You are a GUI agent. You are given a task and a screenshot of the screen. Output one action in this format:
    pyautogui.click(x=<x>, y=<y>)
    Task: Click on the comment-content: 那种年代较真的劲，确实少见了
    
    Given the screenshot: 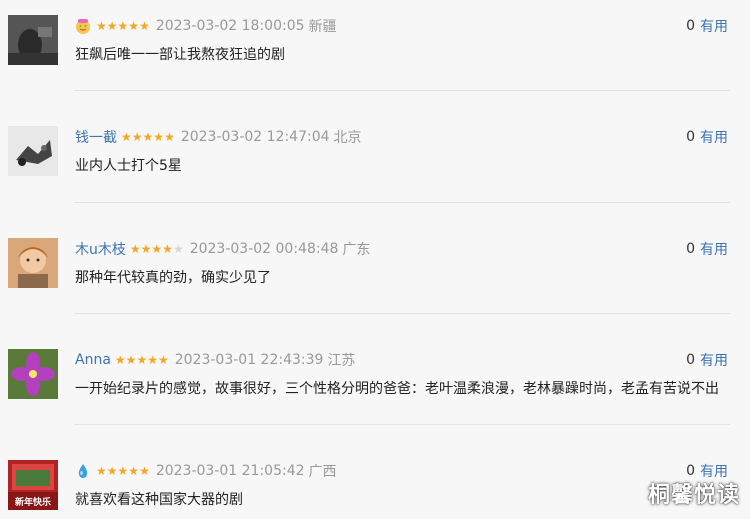 What is the action you would take?
    pyautogui.click(x=173, y=278)
    